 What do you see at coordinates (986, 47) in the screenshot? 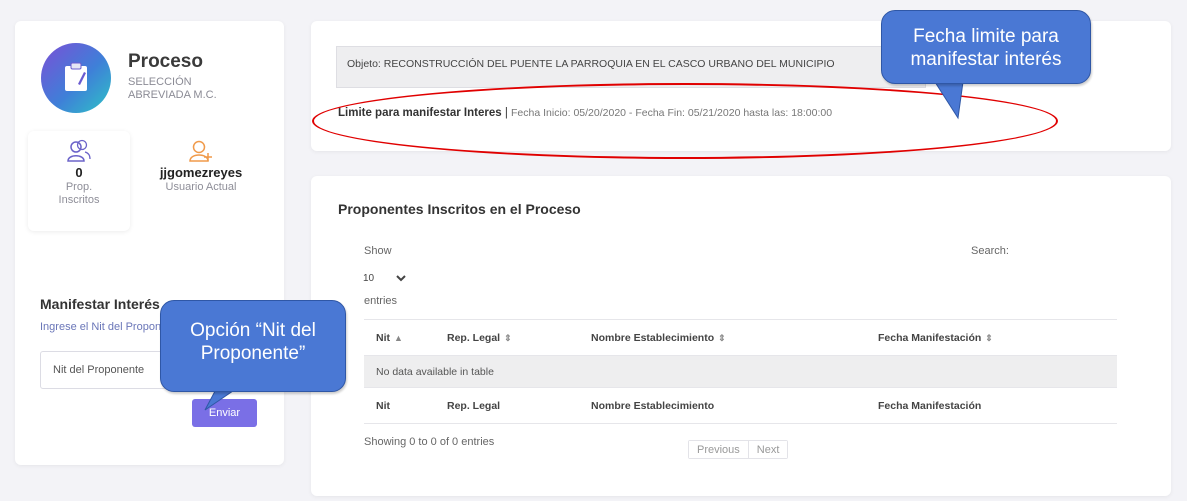
I see `fecha-callout: Fecha limite para manifestar interés` at bounding box center [986, 47].